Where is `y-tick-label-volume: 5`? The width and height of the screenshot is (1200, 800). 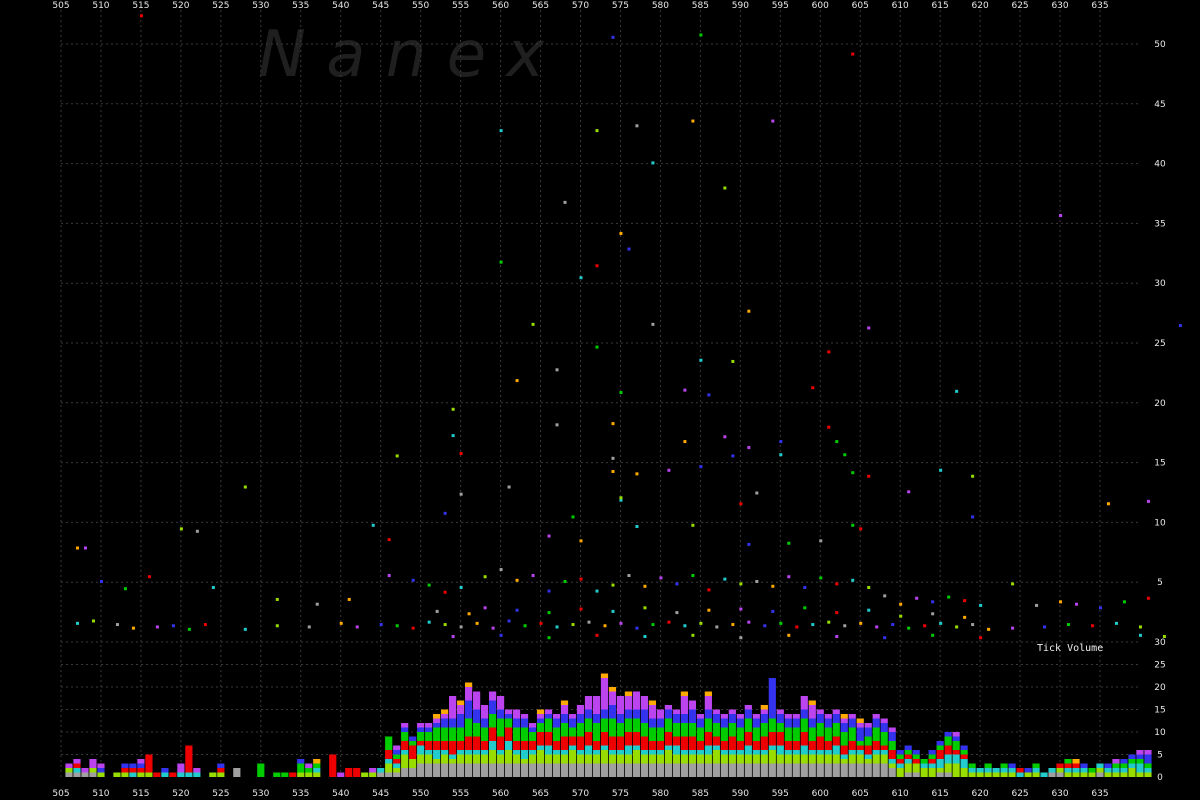 y-tick-label-volume: 5 is located at coordinates (1160, 756).